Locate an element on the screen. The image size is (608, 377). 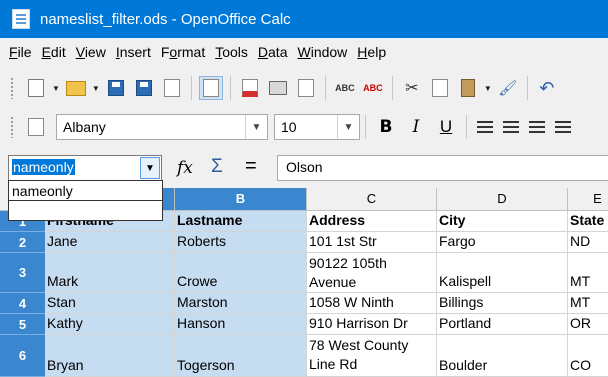
bold-button: B is located at coordinates (386, 127).